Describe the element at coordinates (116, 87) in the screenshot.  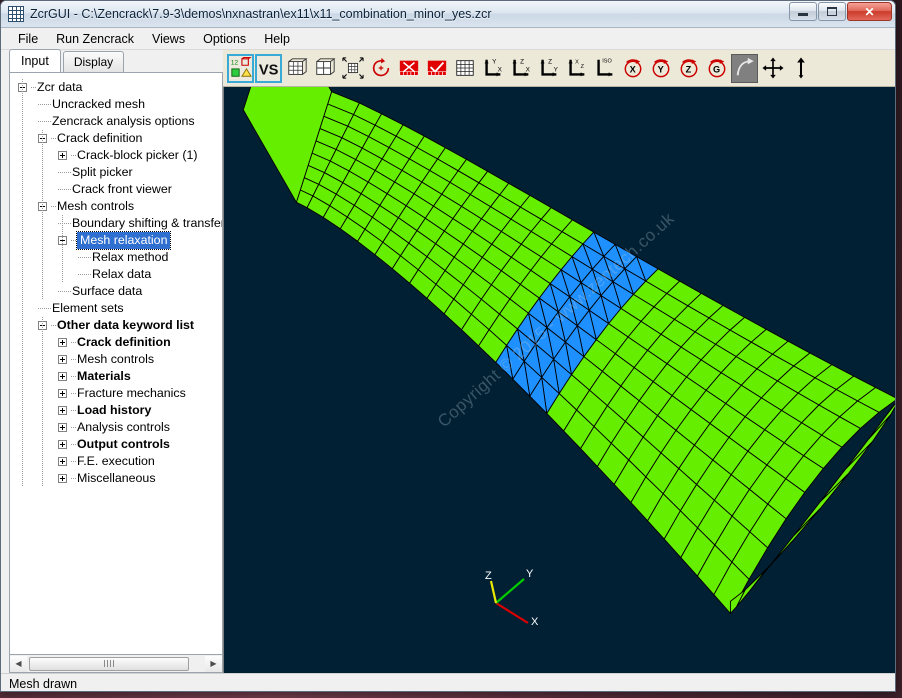
I see `tree-item-zcr-data: Zcr data` at that location.